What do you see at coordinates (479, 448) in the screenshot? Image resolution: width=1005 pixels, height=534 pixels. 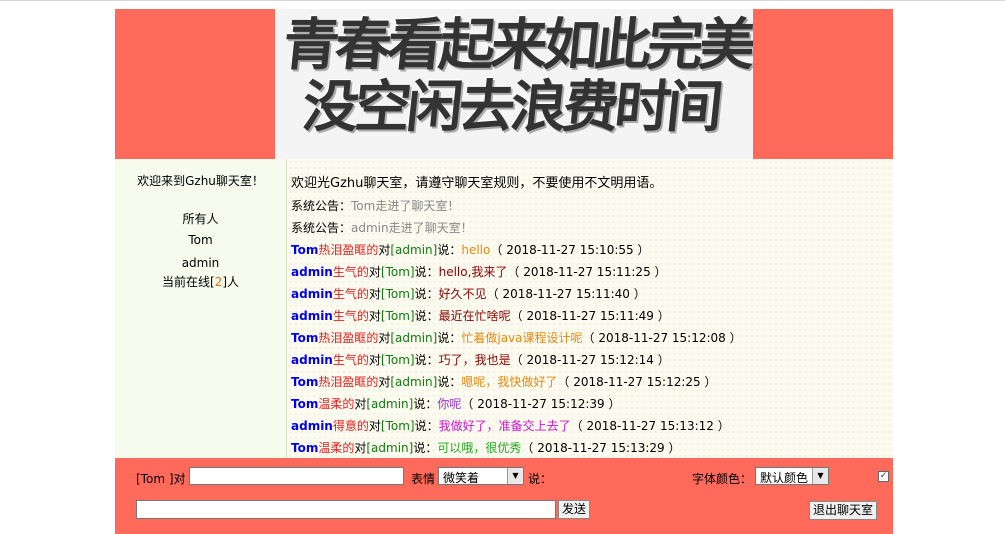 I see `message-text: 可以哦，很优秀` at bounding box center [479, 448].